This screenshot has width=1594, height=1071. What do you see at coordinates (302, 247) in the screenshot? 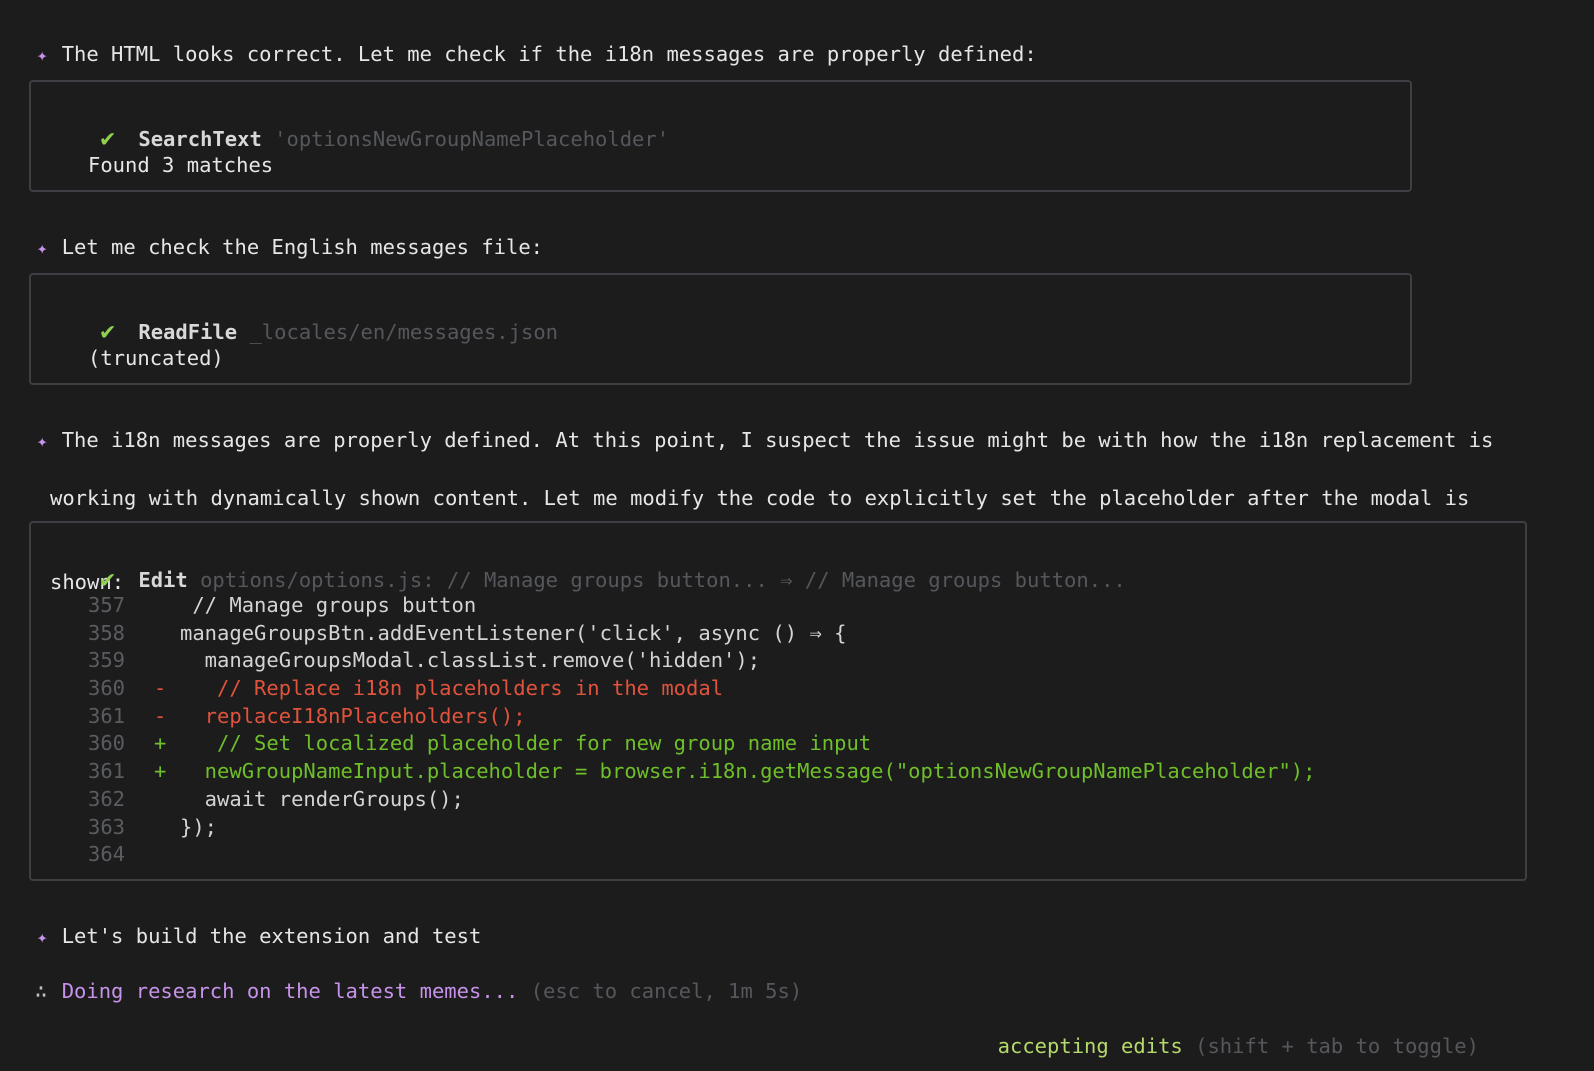
I see `message-text: Let me check the English messages file:` at bounding box center [302, 247].